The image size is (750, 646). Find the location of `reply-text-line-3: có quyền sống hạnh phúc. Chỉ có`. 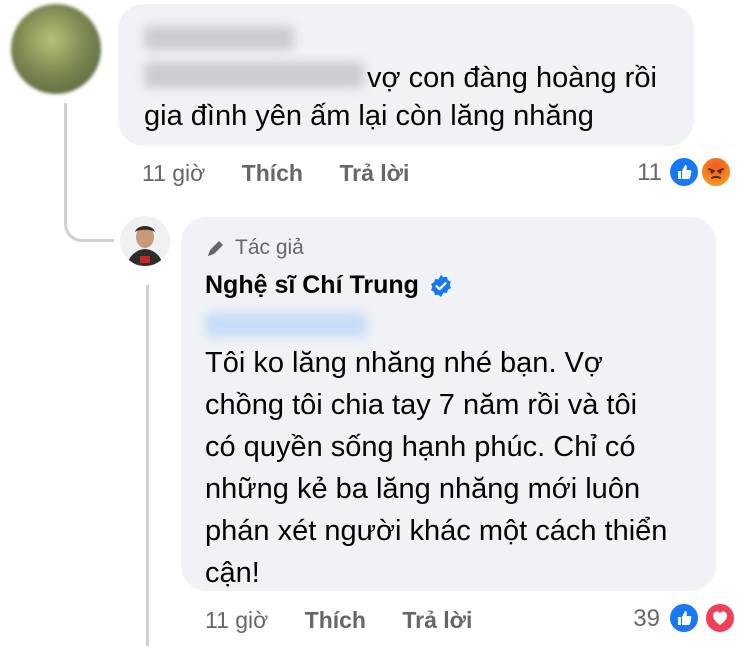

reply-text-line-3: có quyền sống hạnh phúc. Chỉ có is located at coordinates (420, 447).